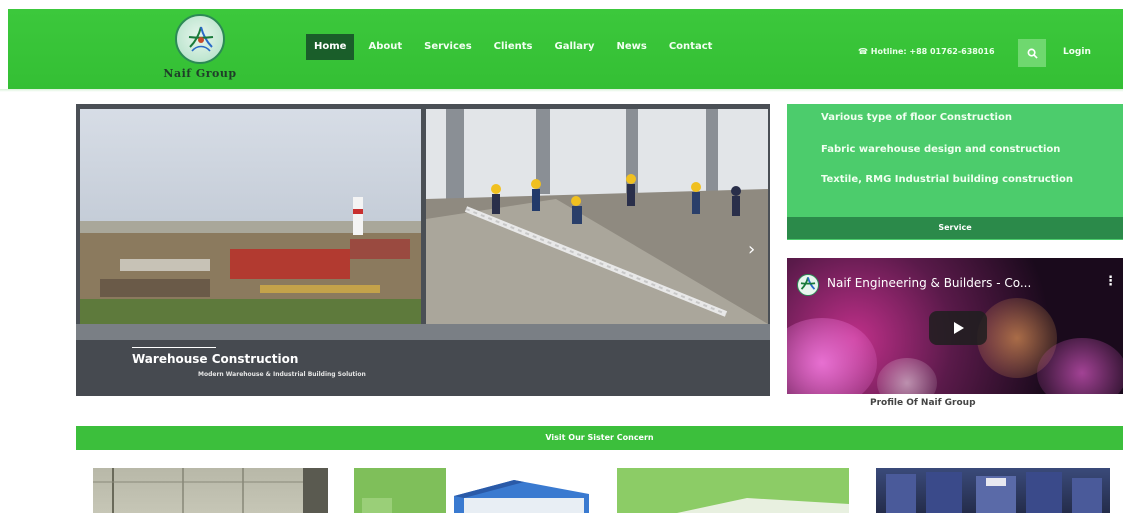  Describe the element at coordinates (597, 216) in the screenshot. I see `slide-image-floor-construction` at that location.